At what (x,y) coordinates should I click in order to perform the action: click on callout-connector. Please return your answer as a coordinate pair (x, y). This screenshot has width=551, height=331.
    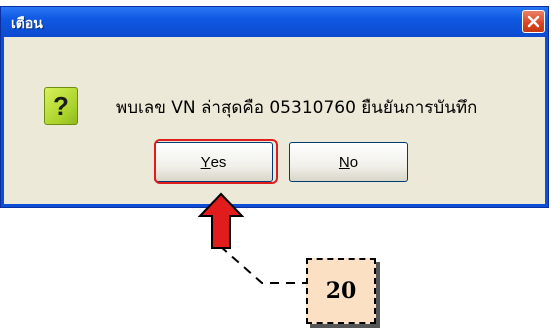
    Looking at the image, I should click on (262, 264).